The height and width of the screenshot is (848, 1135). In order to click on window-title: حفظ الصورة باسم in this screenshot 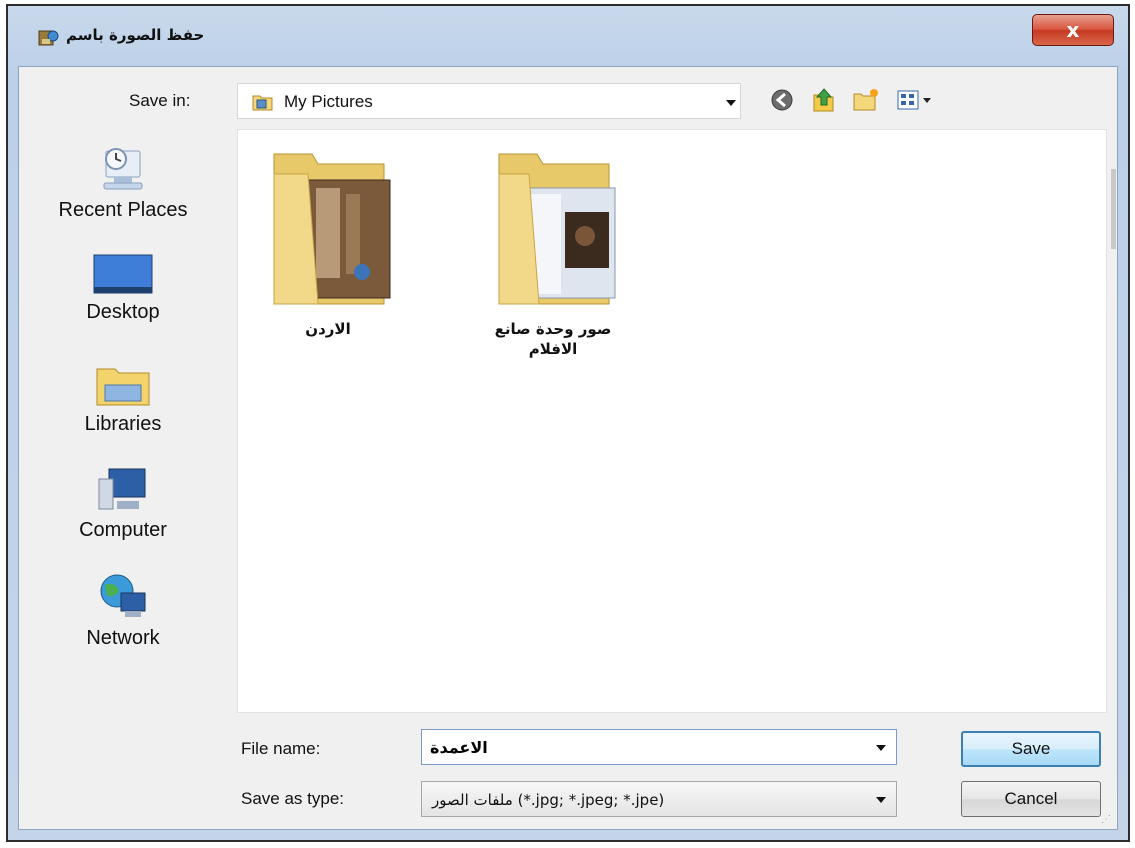, I will do `click(135, 35)`.